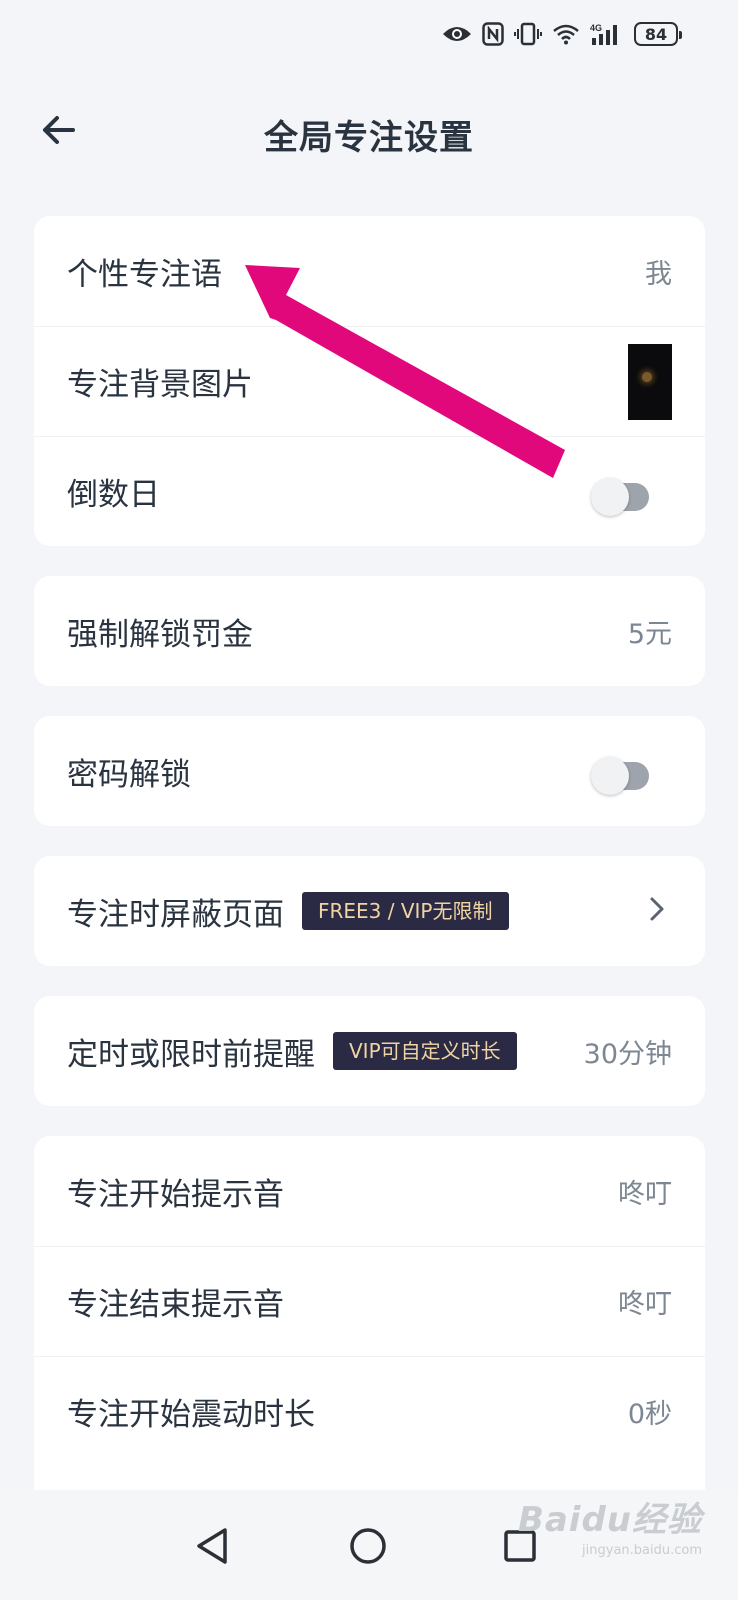  I want to click on motto-value: 我, so click(658, 274).